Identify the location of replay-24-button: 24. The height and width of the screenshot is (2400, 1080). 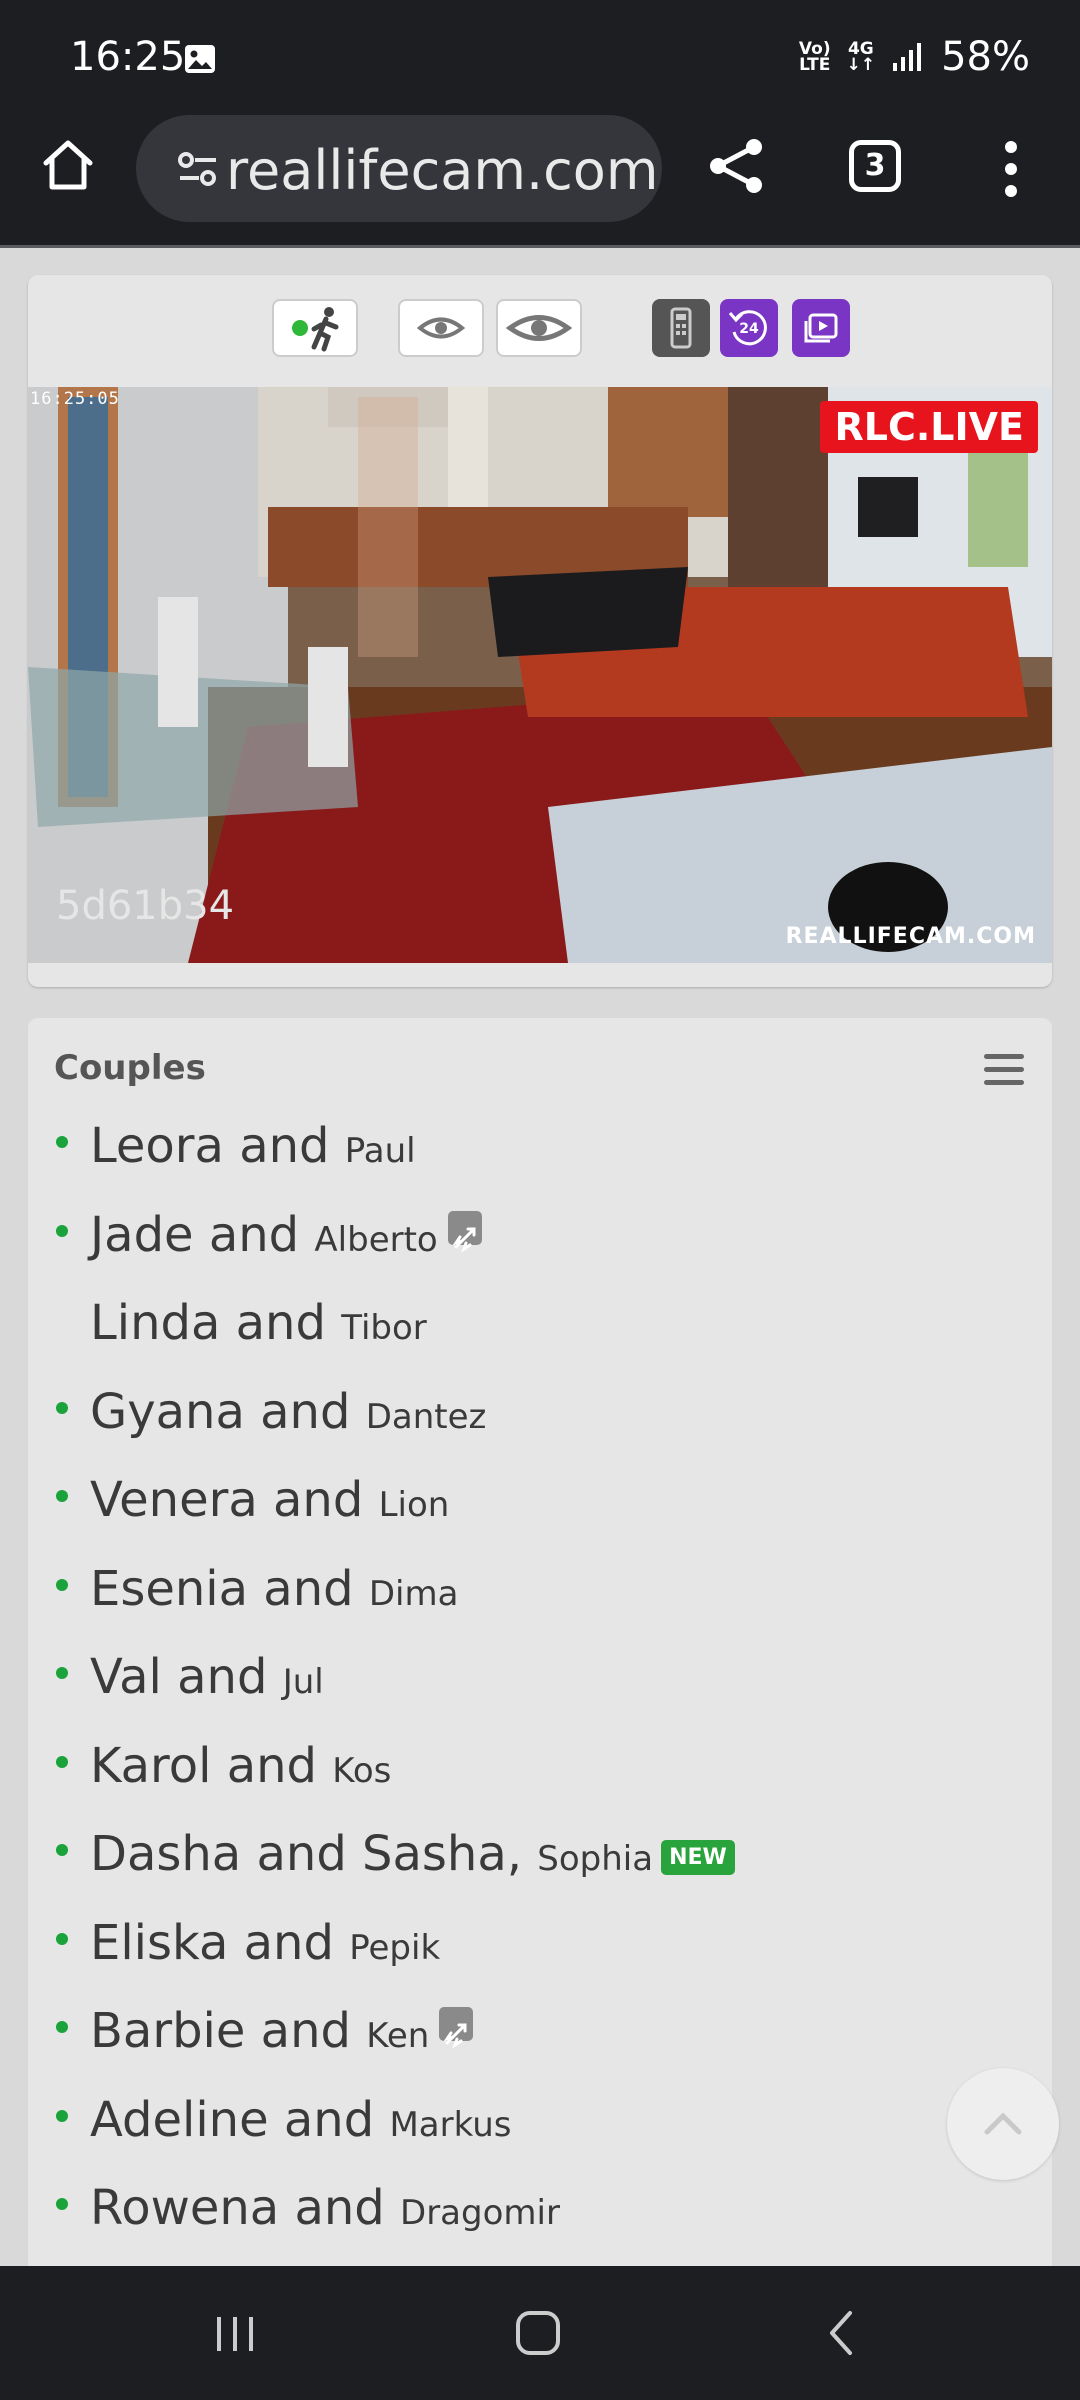
(749, 328).